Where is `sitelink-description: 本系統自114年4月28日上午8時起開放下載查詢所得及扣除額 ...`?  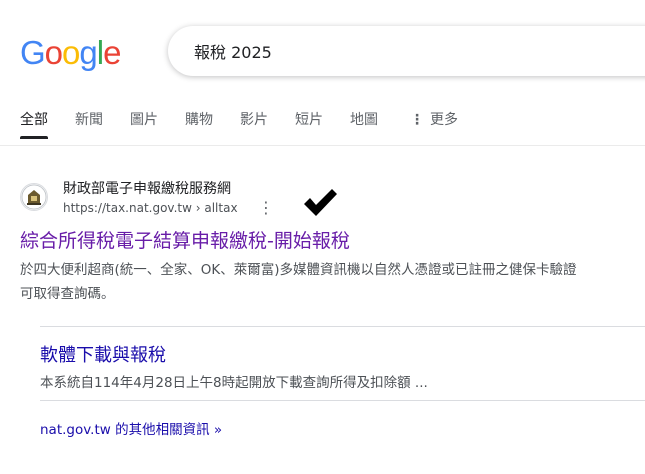 sitelink-description: 本系統自114年4月28日上午8時起開放下載查詢所得及扣除額 ... is located at coordinates (234, 383).